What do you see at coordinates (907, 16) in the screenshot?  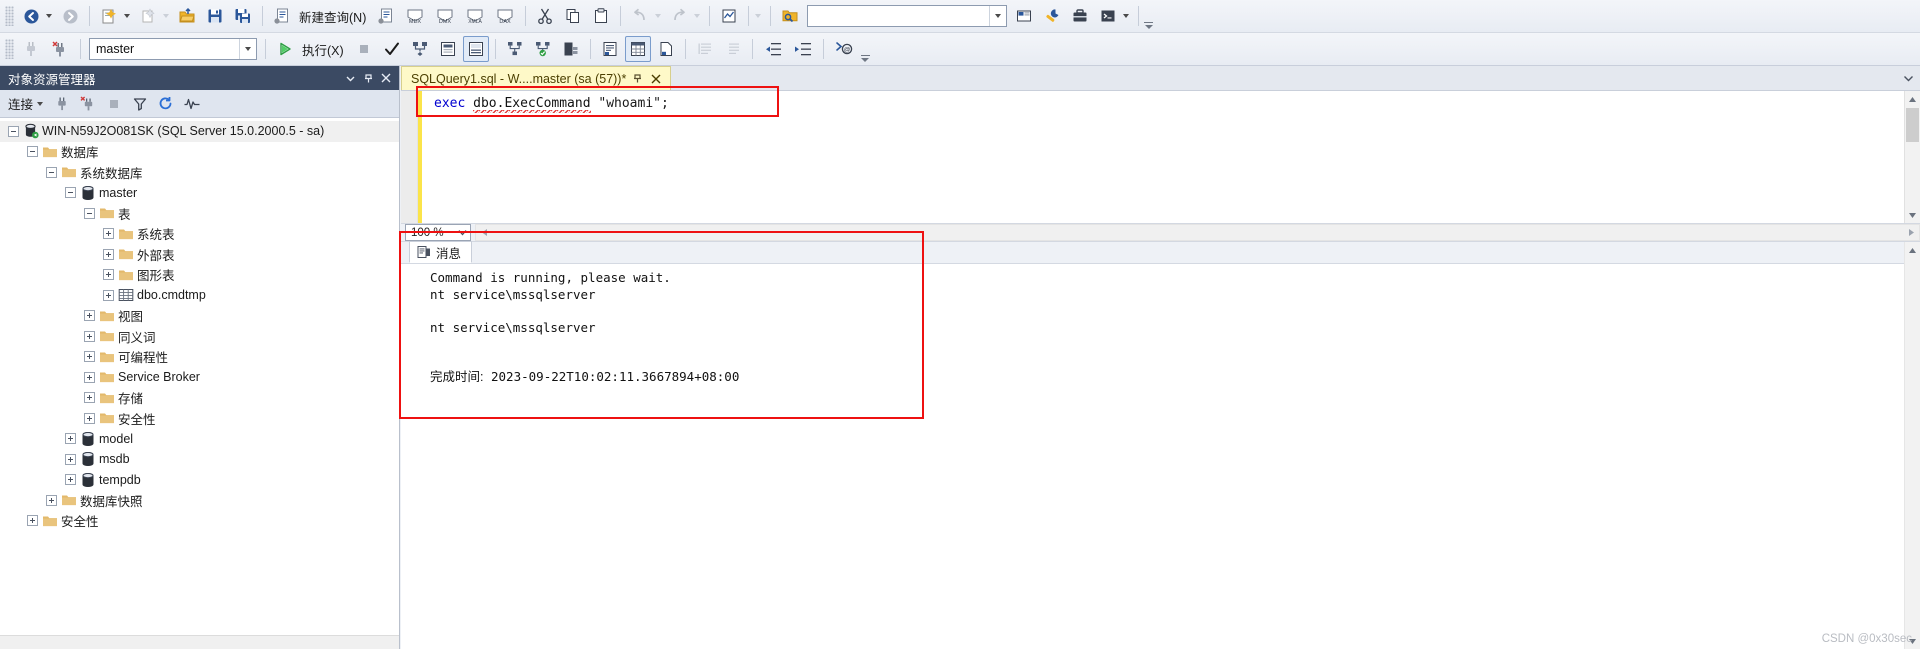 I see `quick-launch-search` at bounding box center [907, 16].